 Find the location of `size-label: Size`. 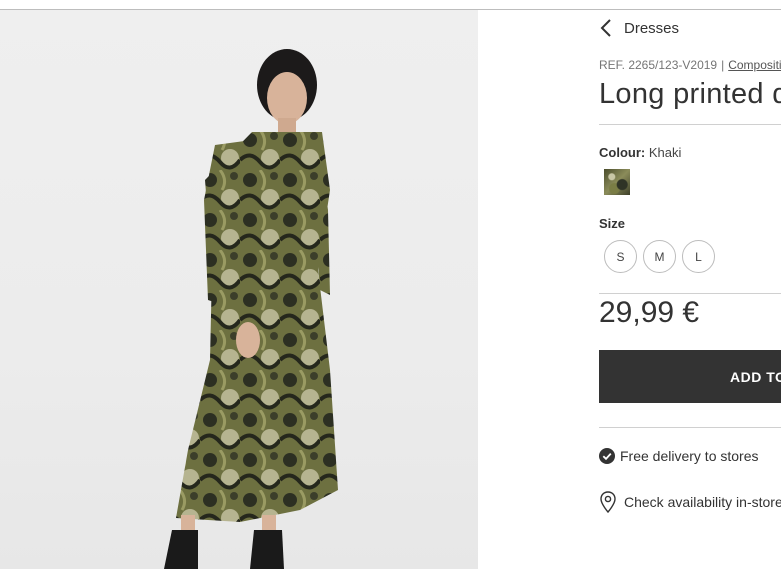

size-label: Size is located at coordinates (612, 223).